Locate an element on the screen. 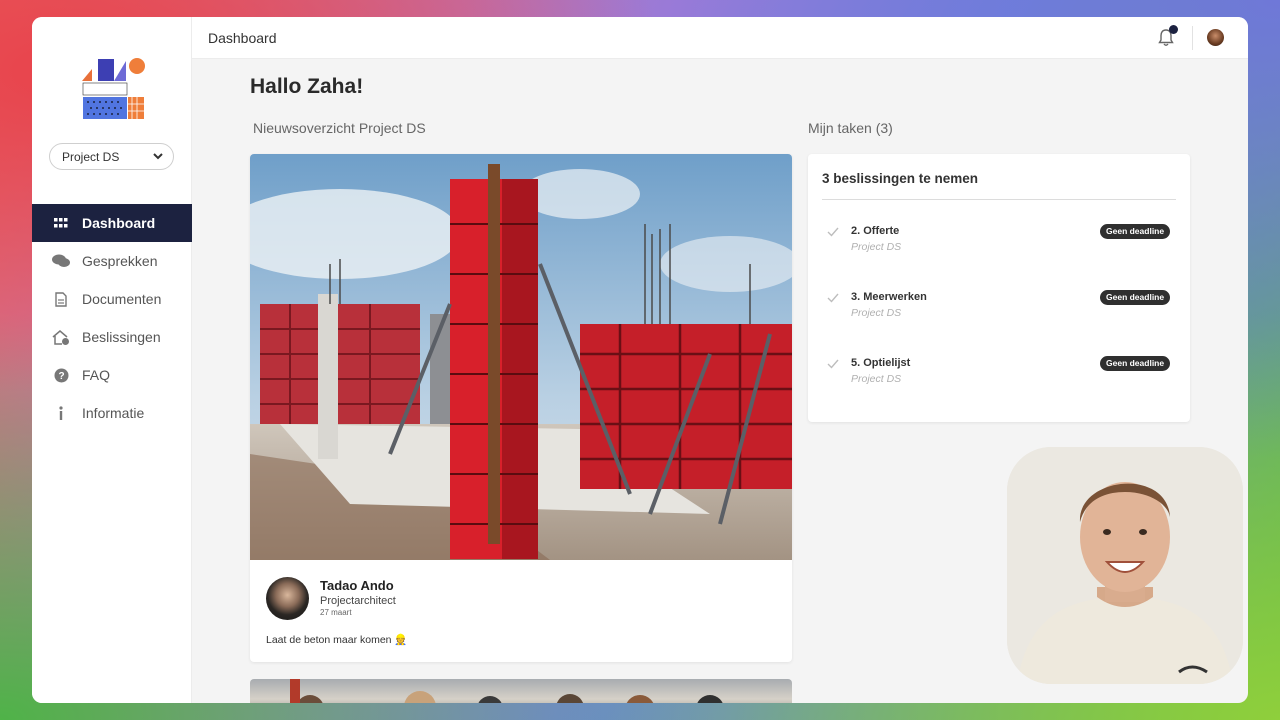 This screenshot has height=720, width=1280. nav-item-gesprekken: Gesprekken is located at coordinates (112, 261).